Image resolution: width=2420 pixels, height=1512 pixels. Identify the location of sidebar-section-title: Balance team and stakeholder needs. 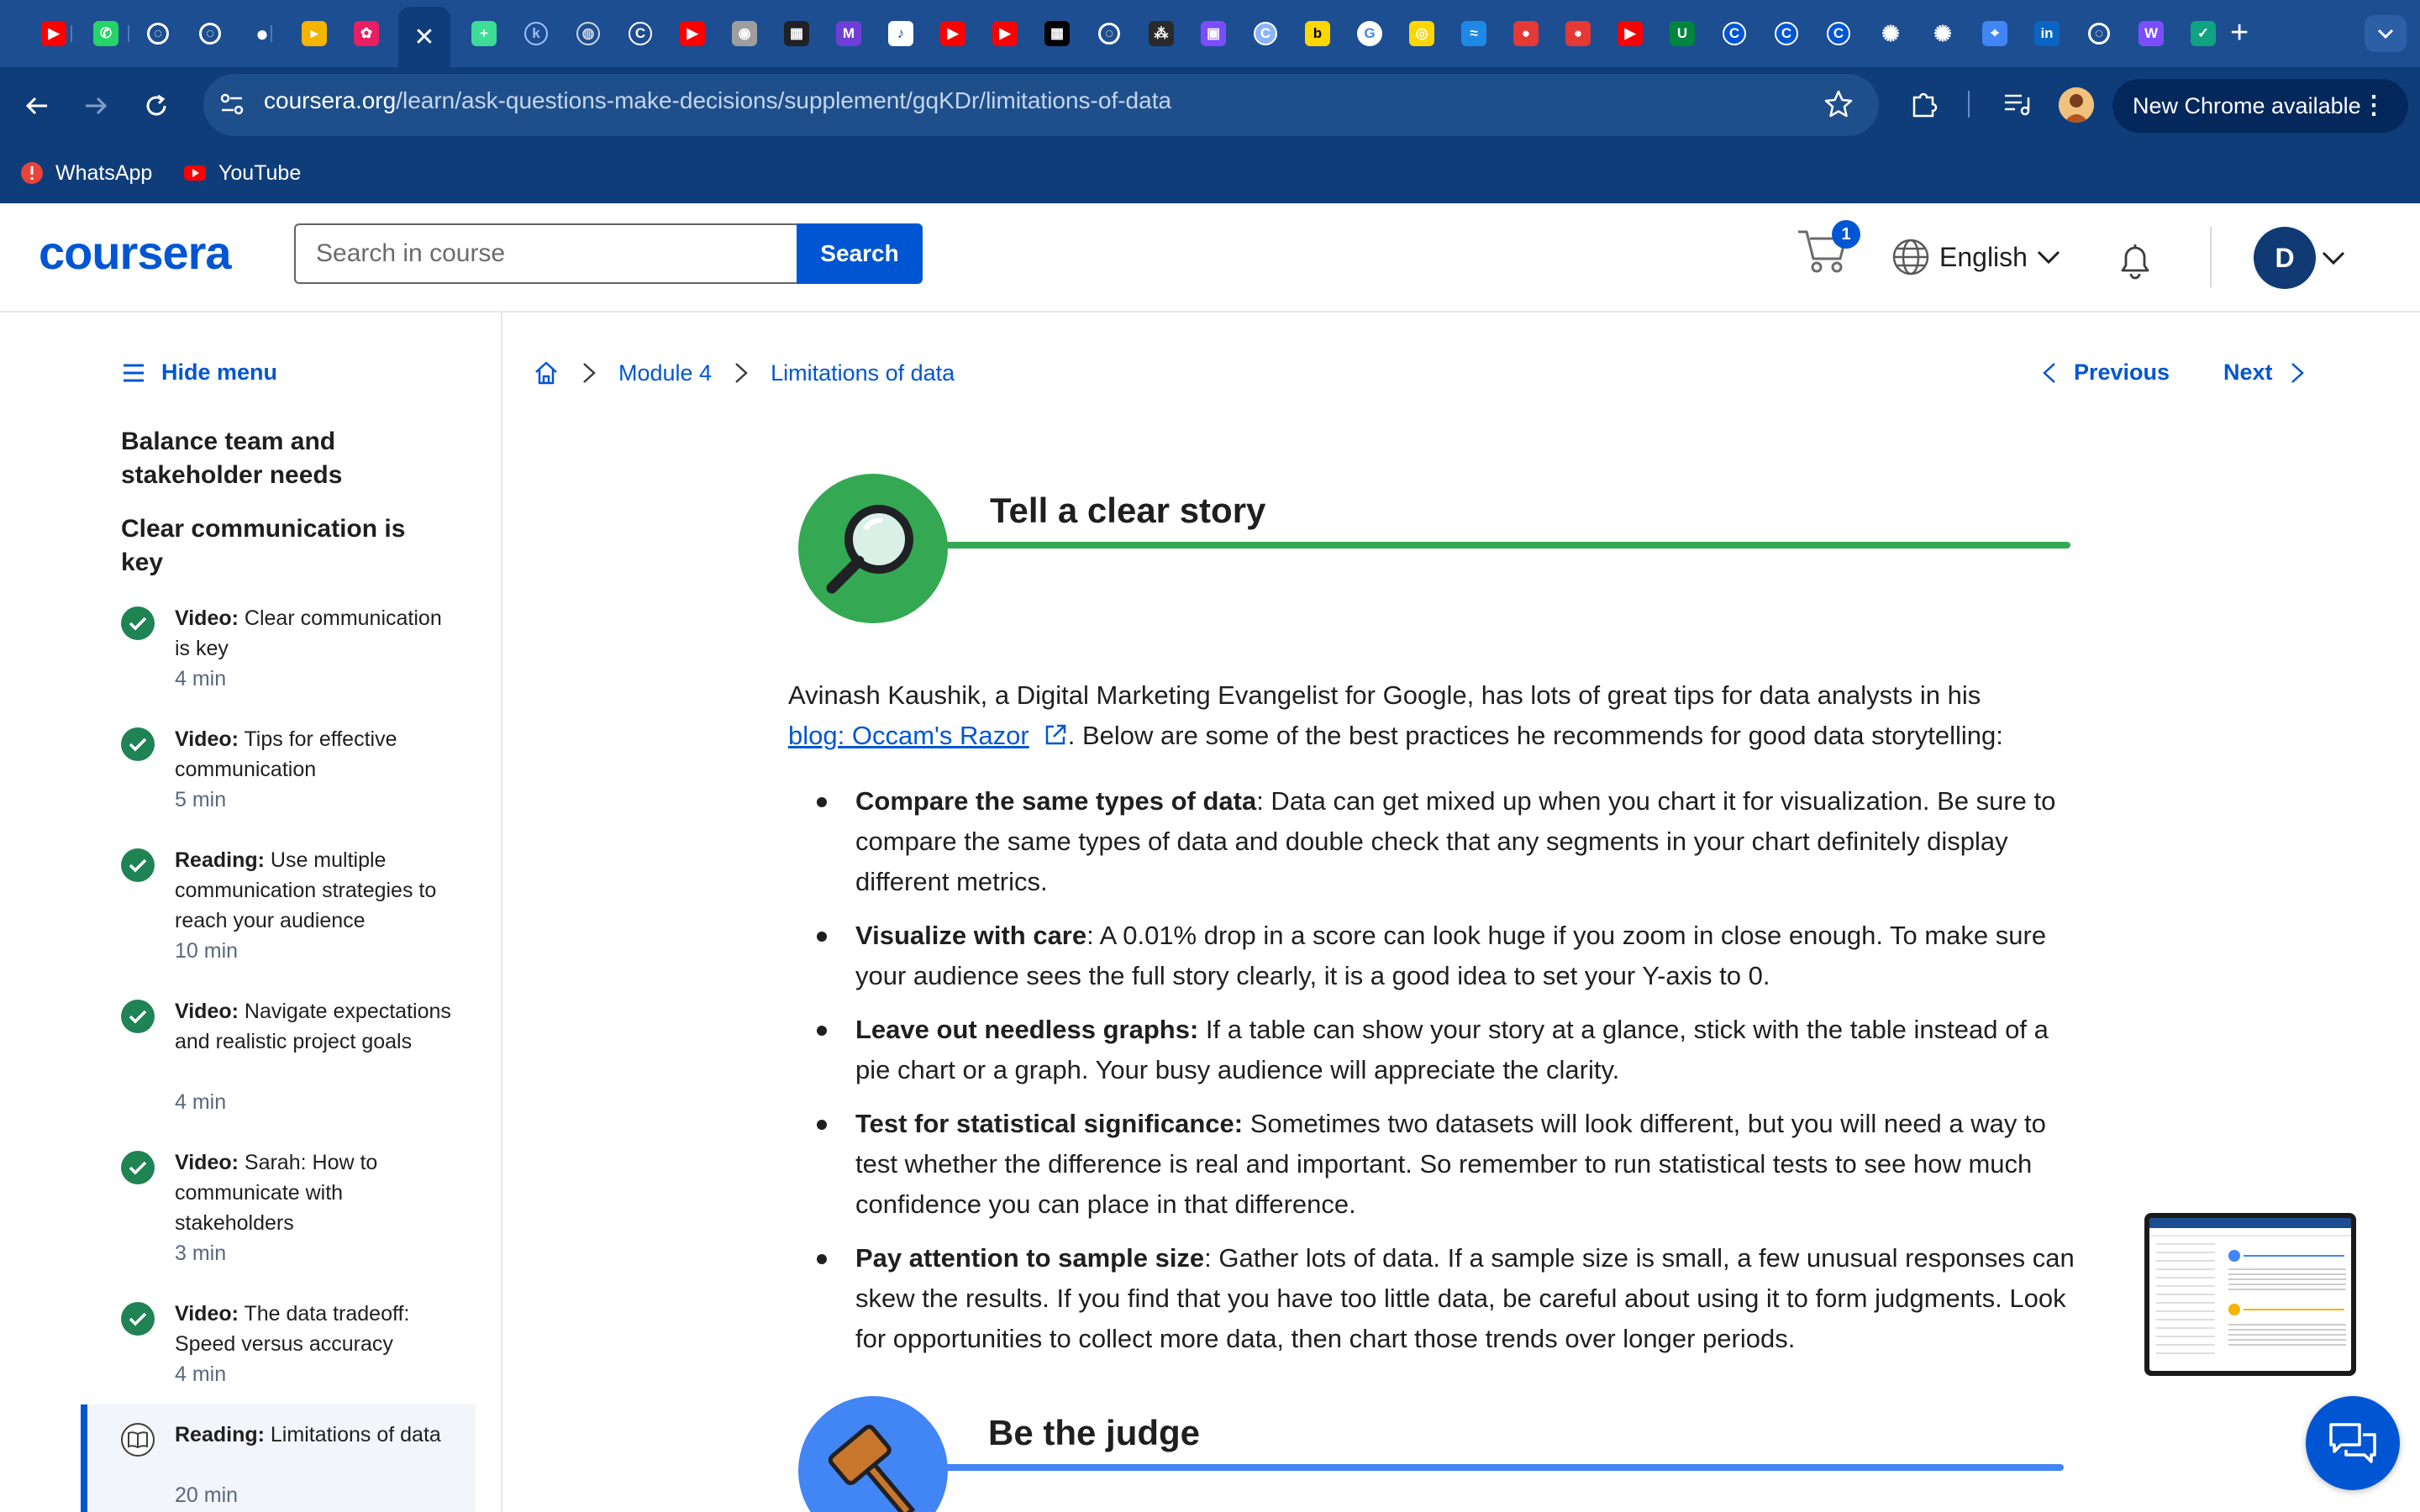
(280, 458).